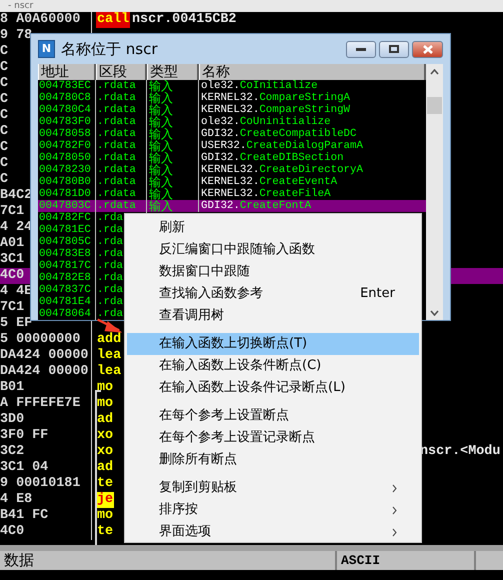 This screenshot has width=503, height=580. I want to click on menu-item: 在每个参考上设置记录断点, so click(273, 438).